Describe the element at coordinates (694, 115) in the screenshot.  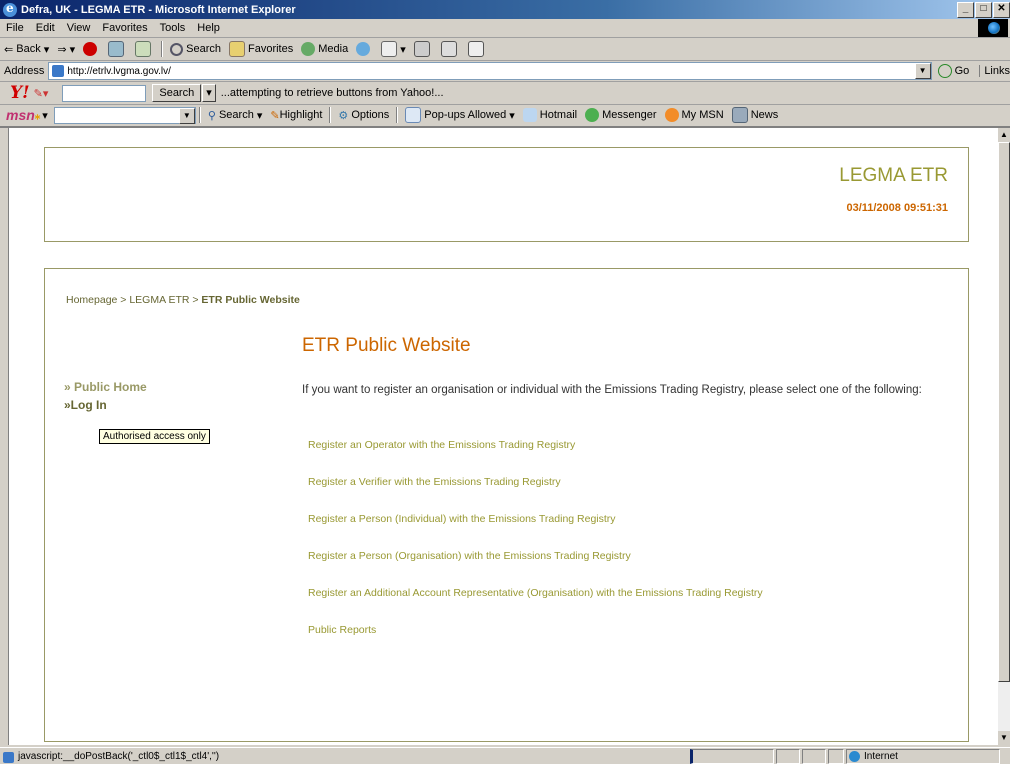
I see `msn-mymsn-button: My MSN` at that location.